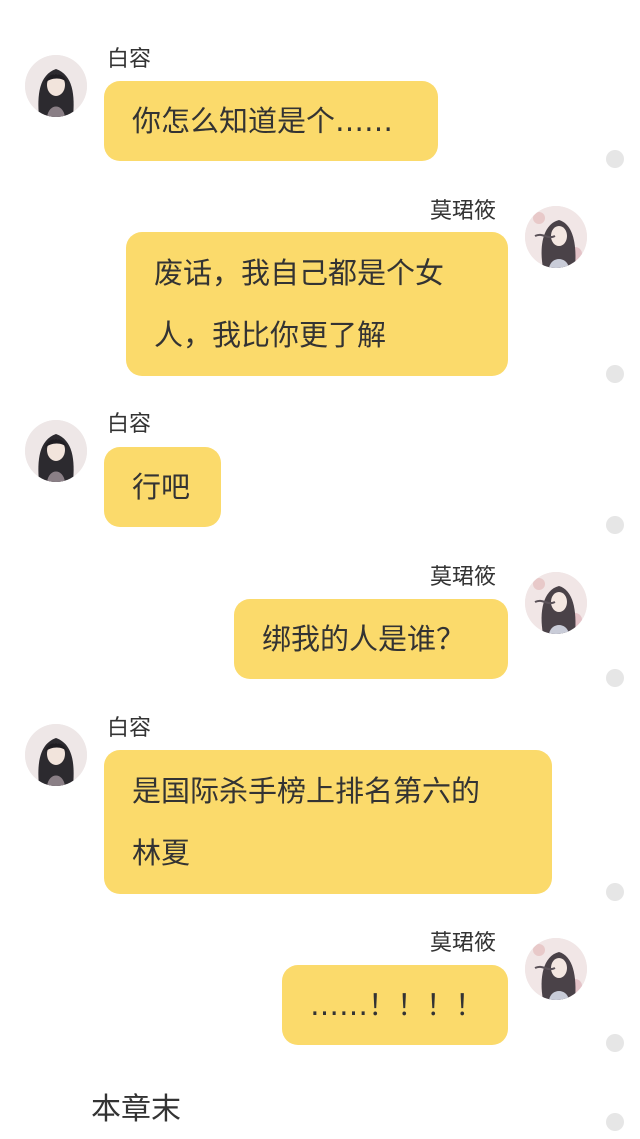  Describe the element at coordinates (397, 1005) in the screenshot. I see `message-text: ……！！！！` at that location.